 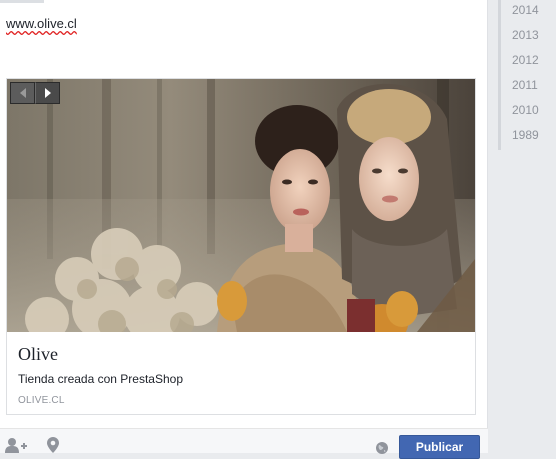 I want to click on location-pin-icon, so click(x=53, y=447).